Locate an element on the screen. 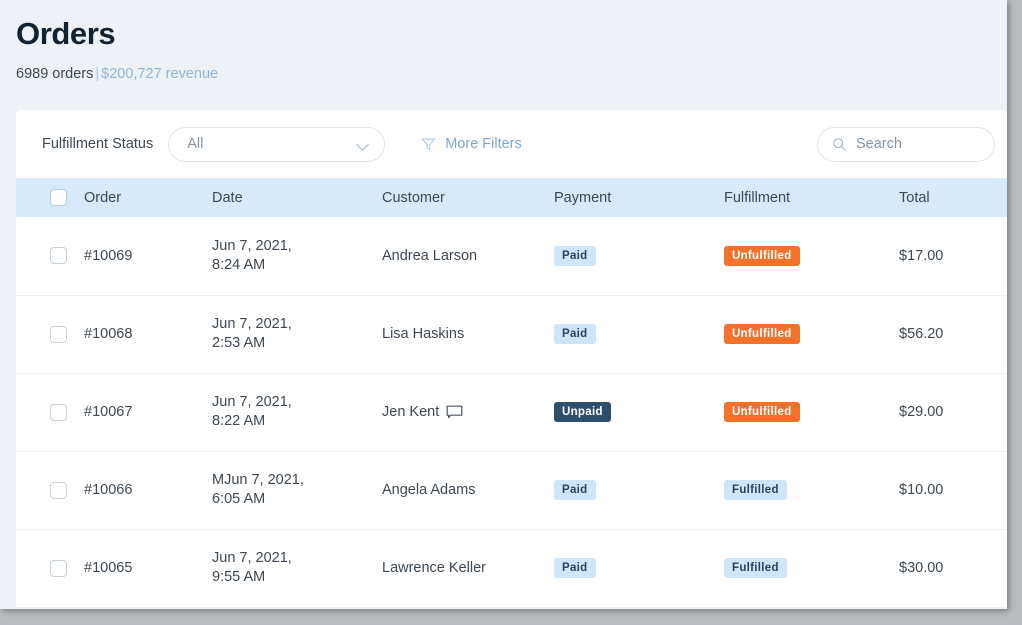 Image resolution: width=1022 pixels, height=625 pixels. cell-payment: Unpaid is located at coordinates (639, 412).